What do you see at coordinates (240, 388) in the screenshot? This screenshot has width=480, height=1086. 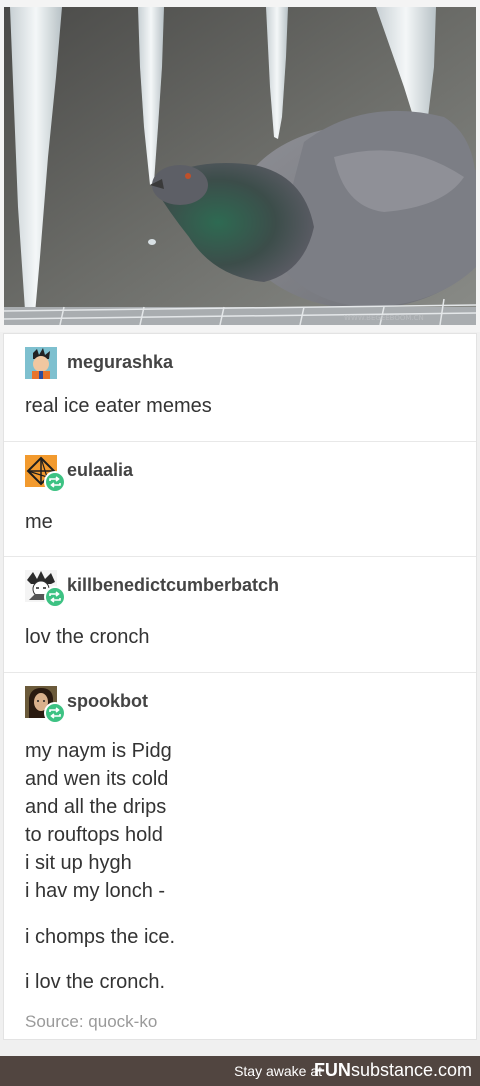 I see `thread-post-megurashka: megurashka real ice eater memes` at bounding box center [240, 388].